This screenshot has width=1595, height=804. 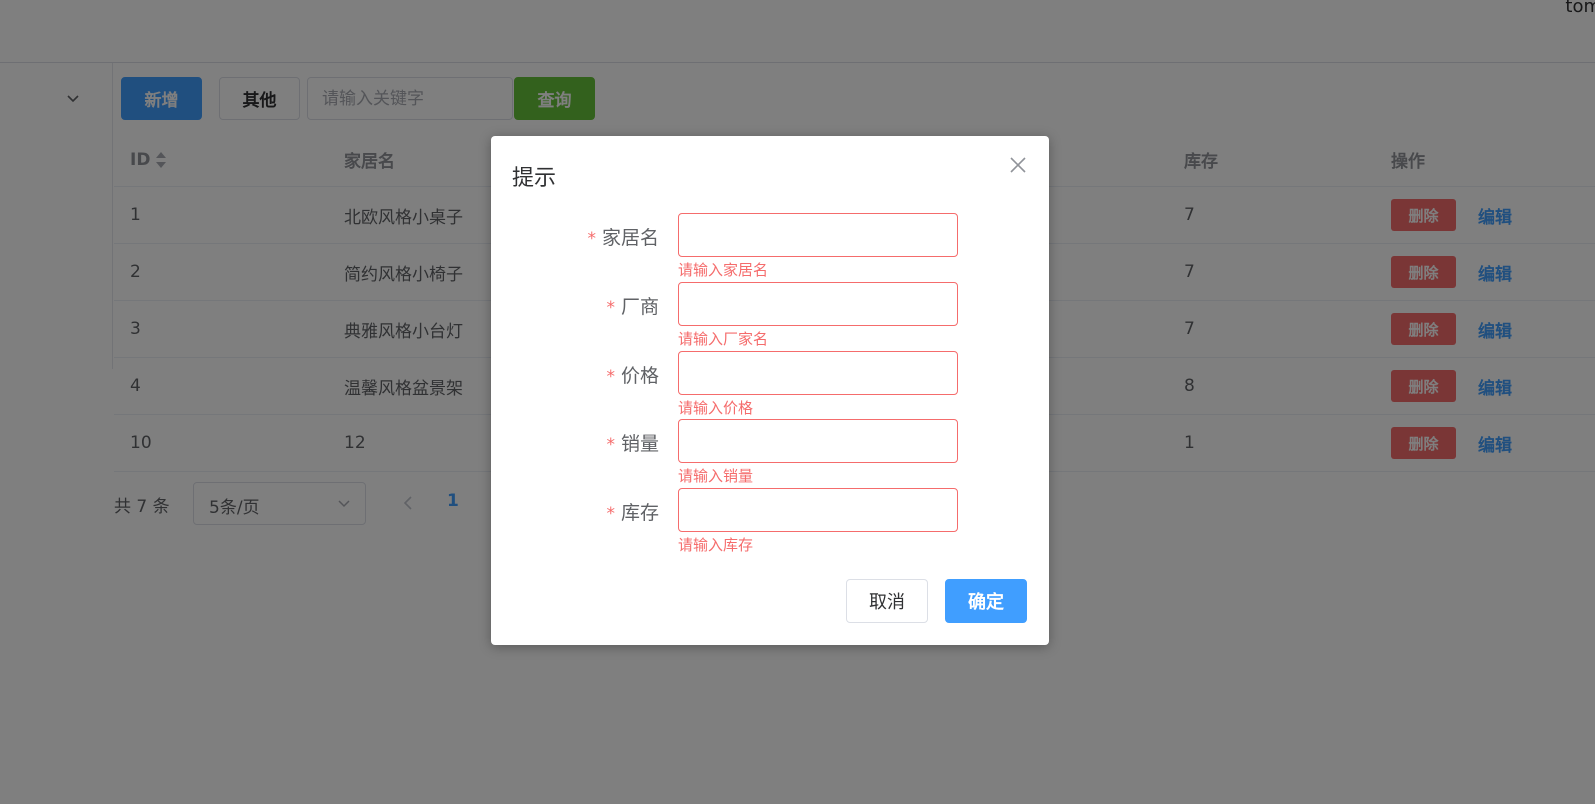 What do you see at coordinates (986, 601) in the screenshot?
I see `confirm-button: 确定` at bounding box center [986, 601].